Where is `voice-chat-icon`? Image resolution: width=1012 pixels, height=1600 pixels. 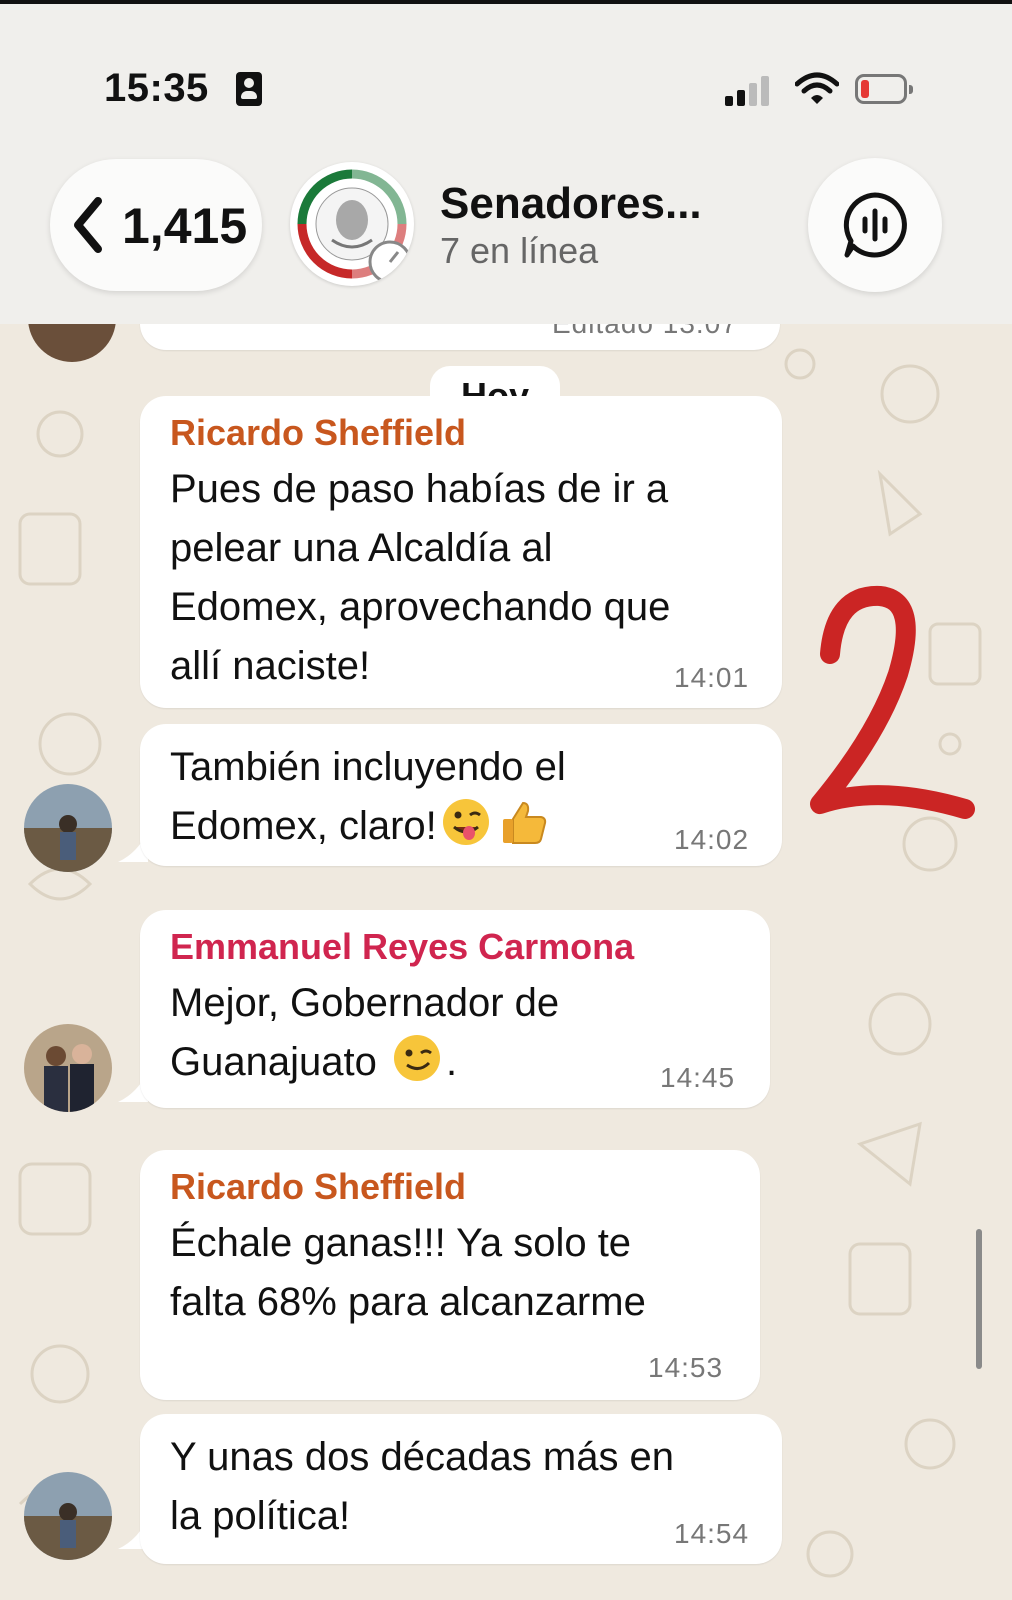
voice-chat-icon is located at coordinates (875, 225).